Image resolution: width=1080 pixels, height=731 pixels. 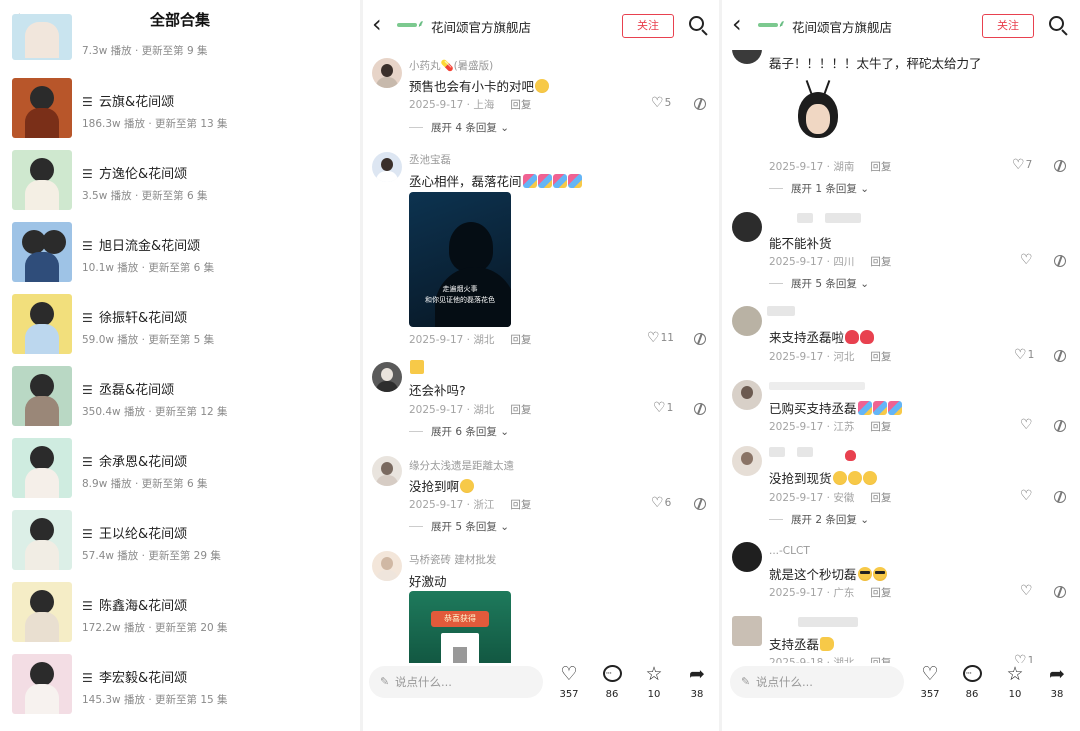 I want to click on comment-image: 走遍烟火事 和你见证他的磊落花色, so click(x=460, y=259).